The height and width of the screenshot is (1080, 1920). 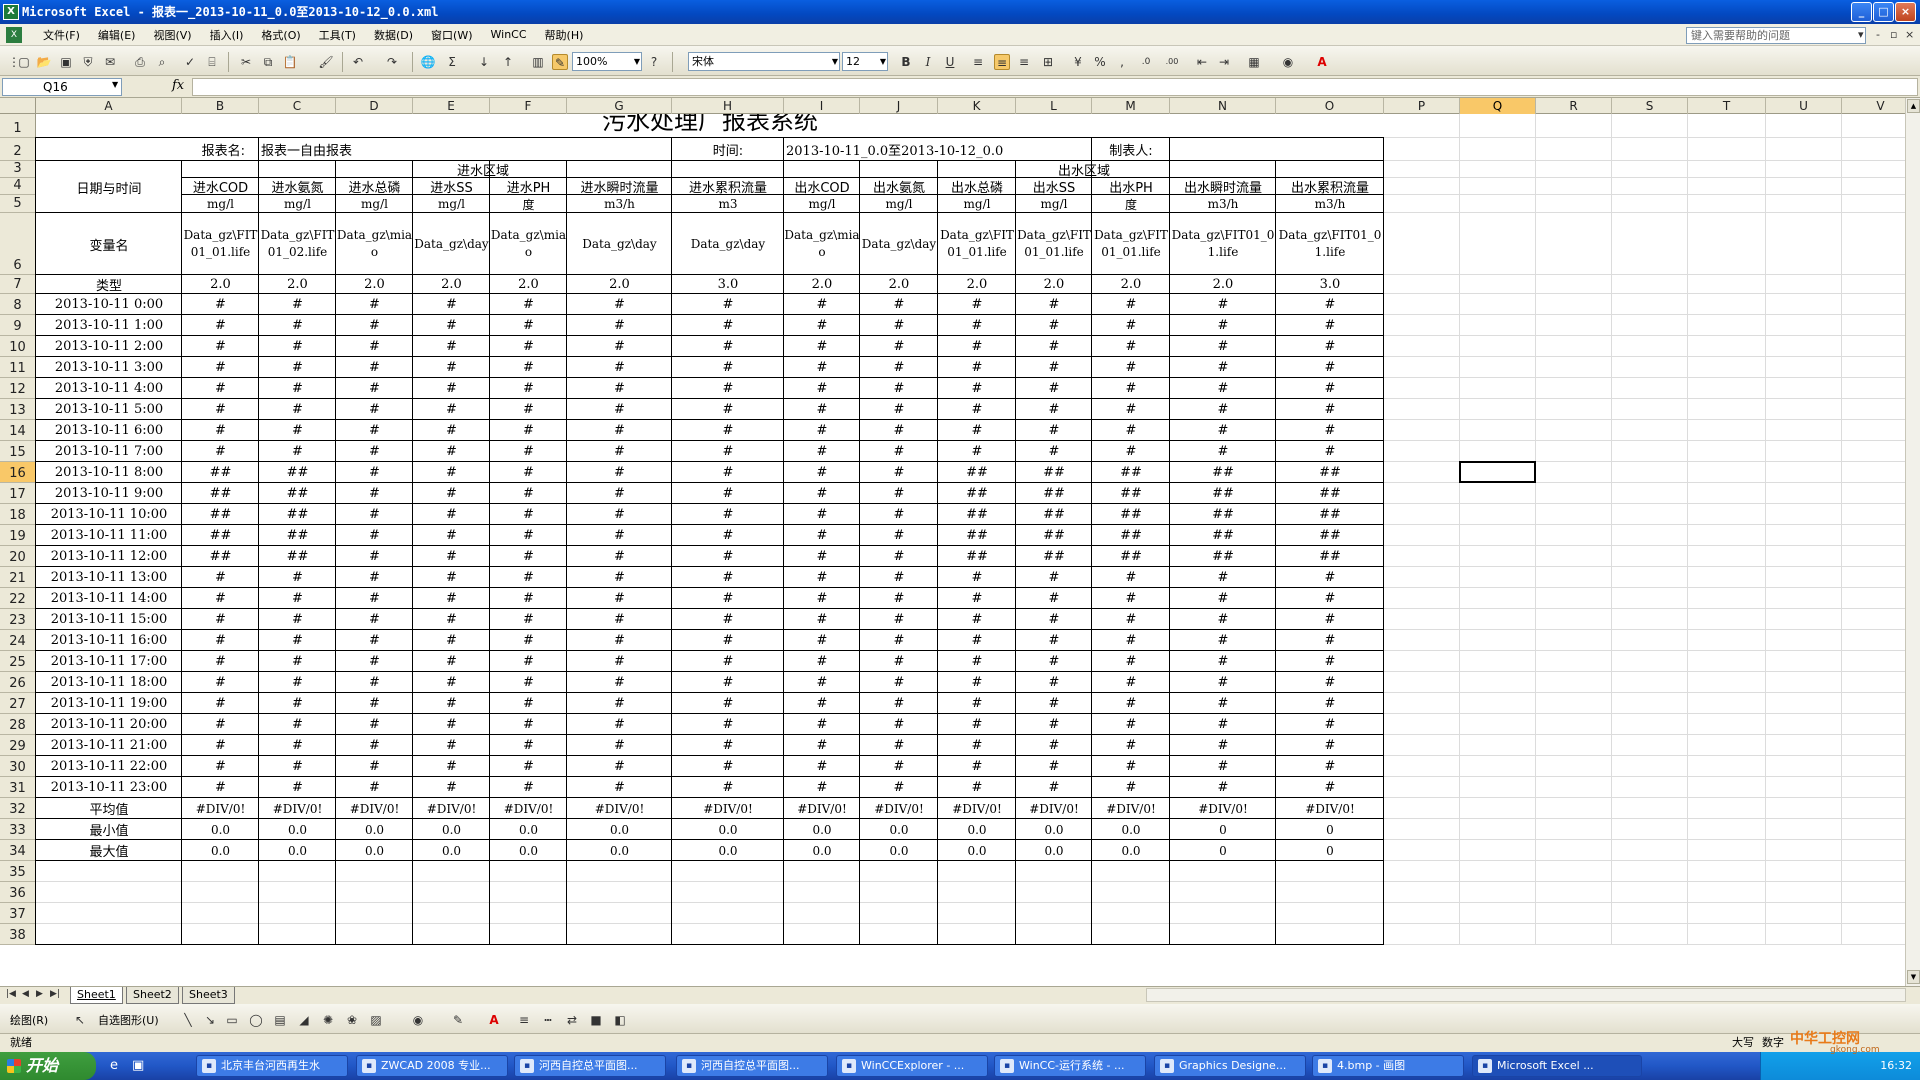 What do you see at coordinates (326, 62) in the screenshot?
I see `format-painter-icon: 🖌` at bounding box center [326, 62].